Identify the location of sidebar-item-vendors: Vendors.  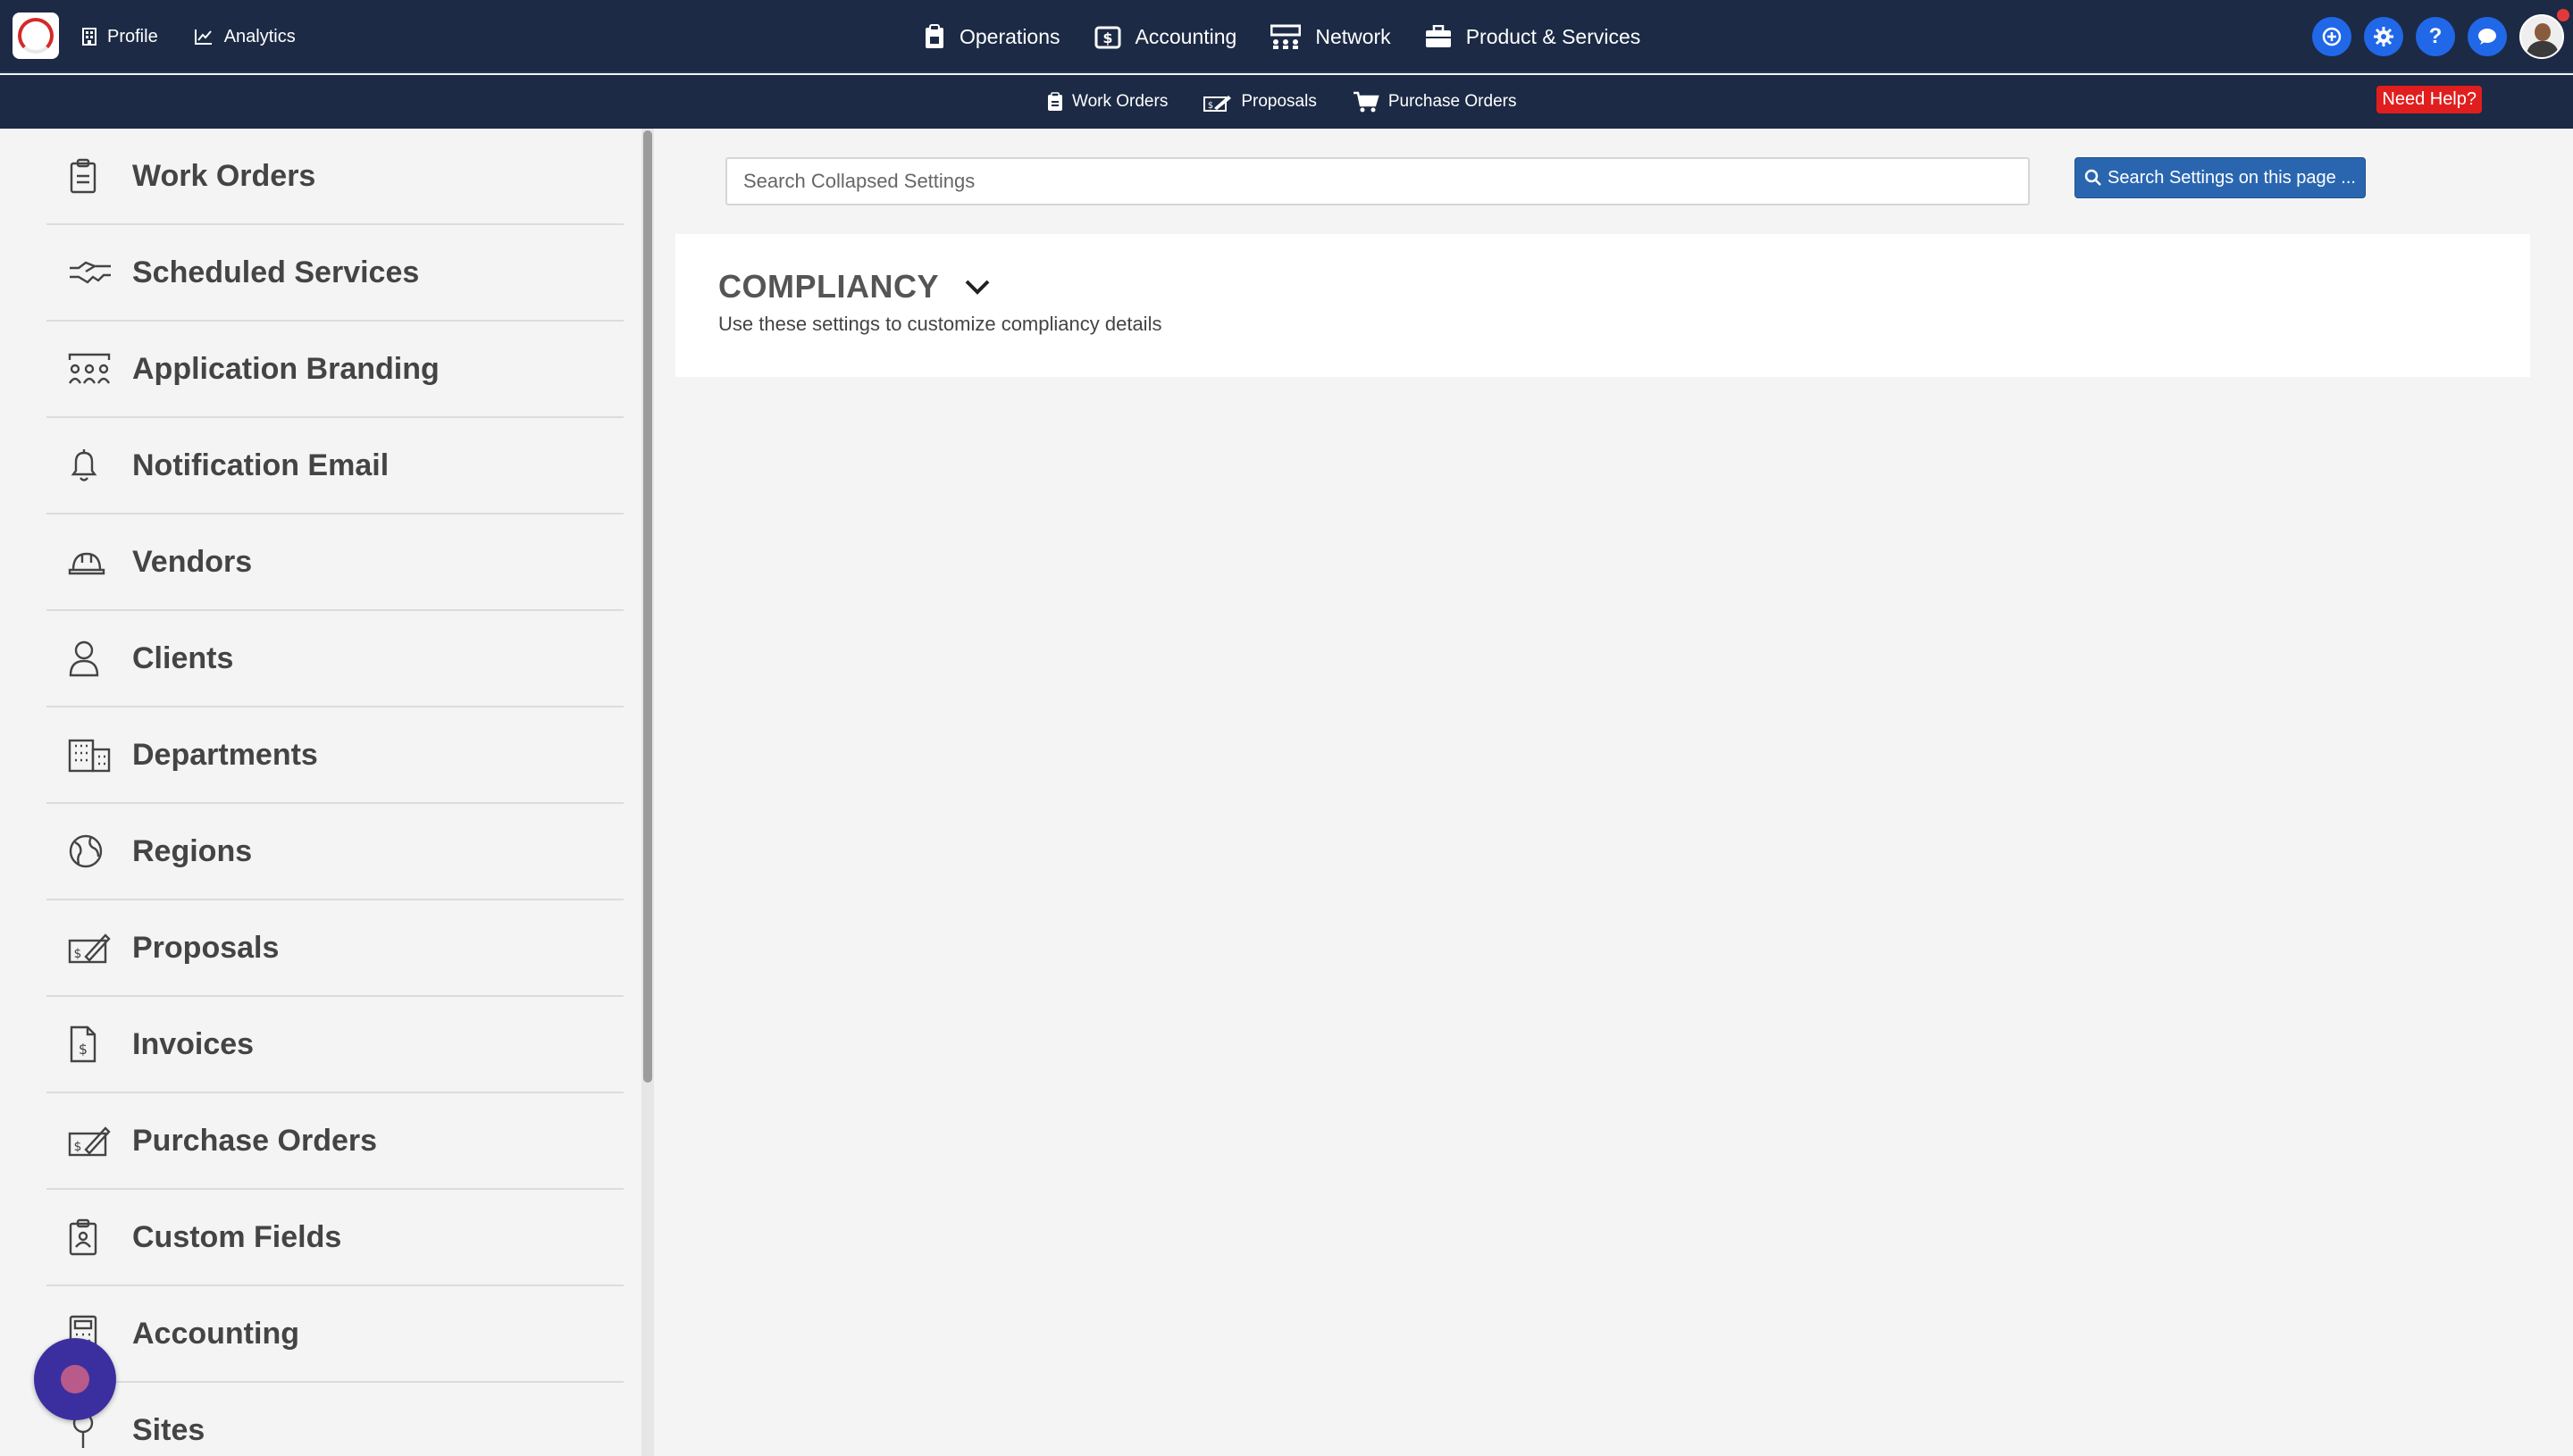
(335, 563).